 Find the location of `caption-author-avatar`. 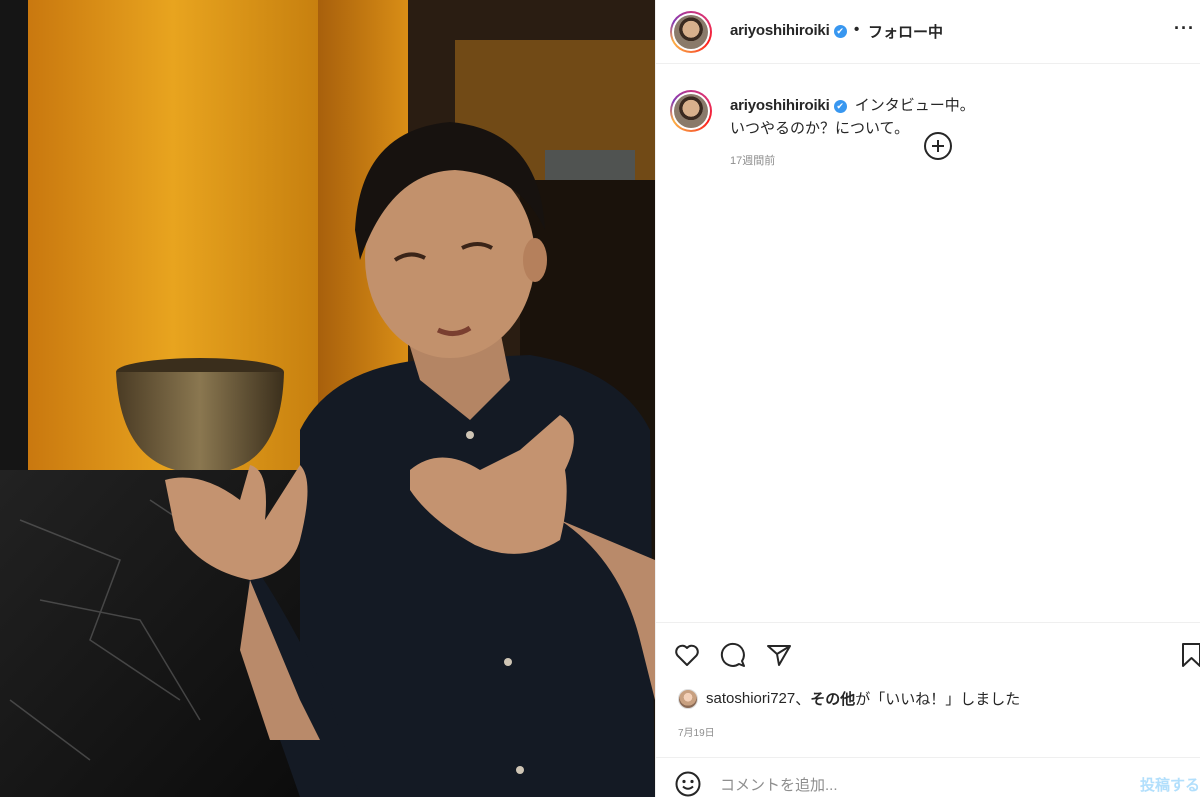

caption-author-avatar is located at coordinates (691, 111).